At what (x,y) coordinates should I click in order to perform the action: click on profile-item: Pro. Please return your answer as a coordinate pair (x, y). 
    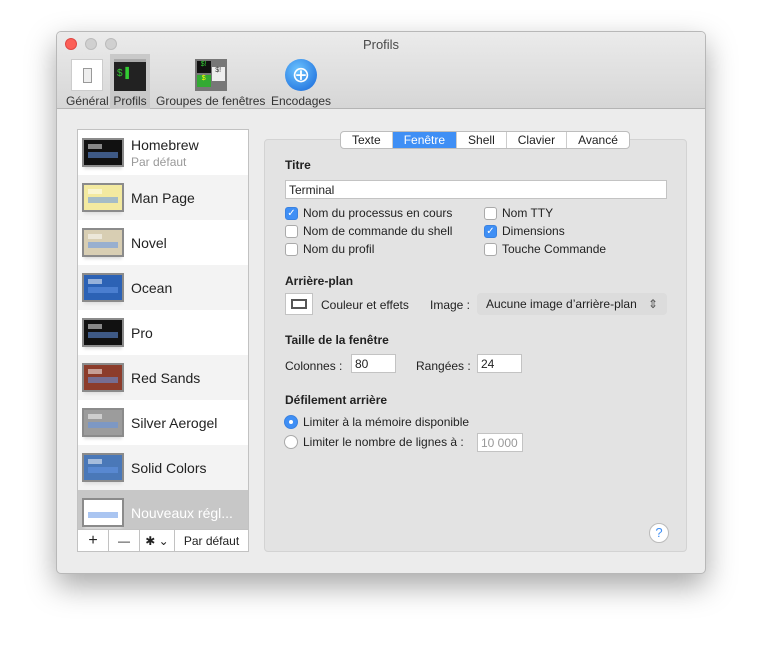
    Looking at the image, I should click on (163, 332).